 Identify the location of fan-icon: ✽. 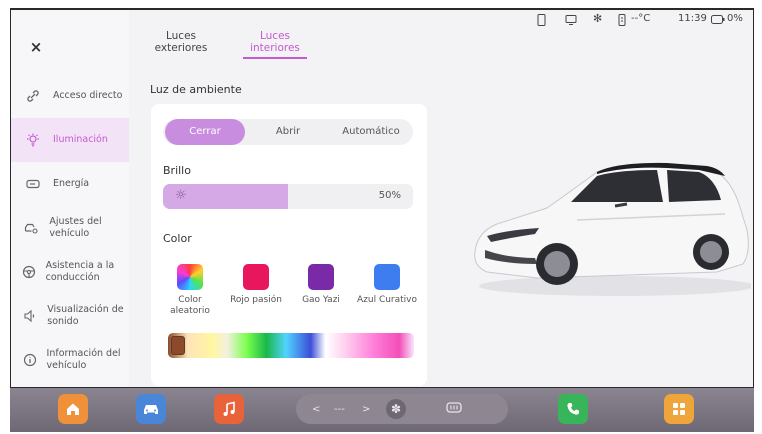
(396, 409).